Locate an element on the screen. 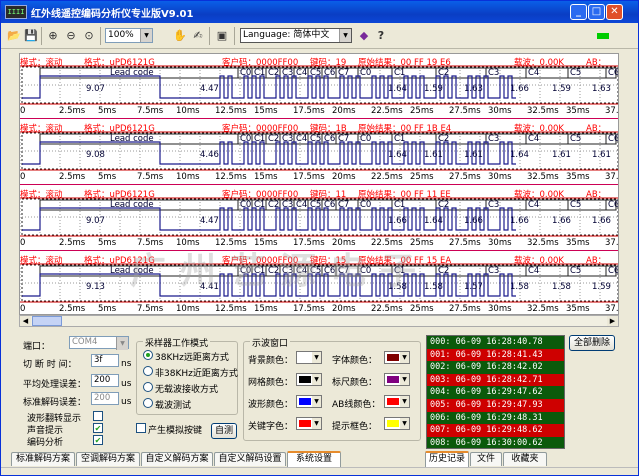  history-item: 007: 06-09 16:29:48.62 is located at coordinates (495, 430).